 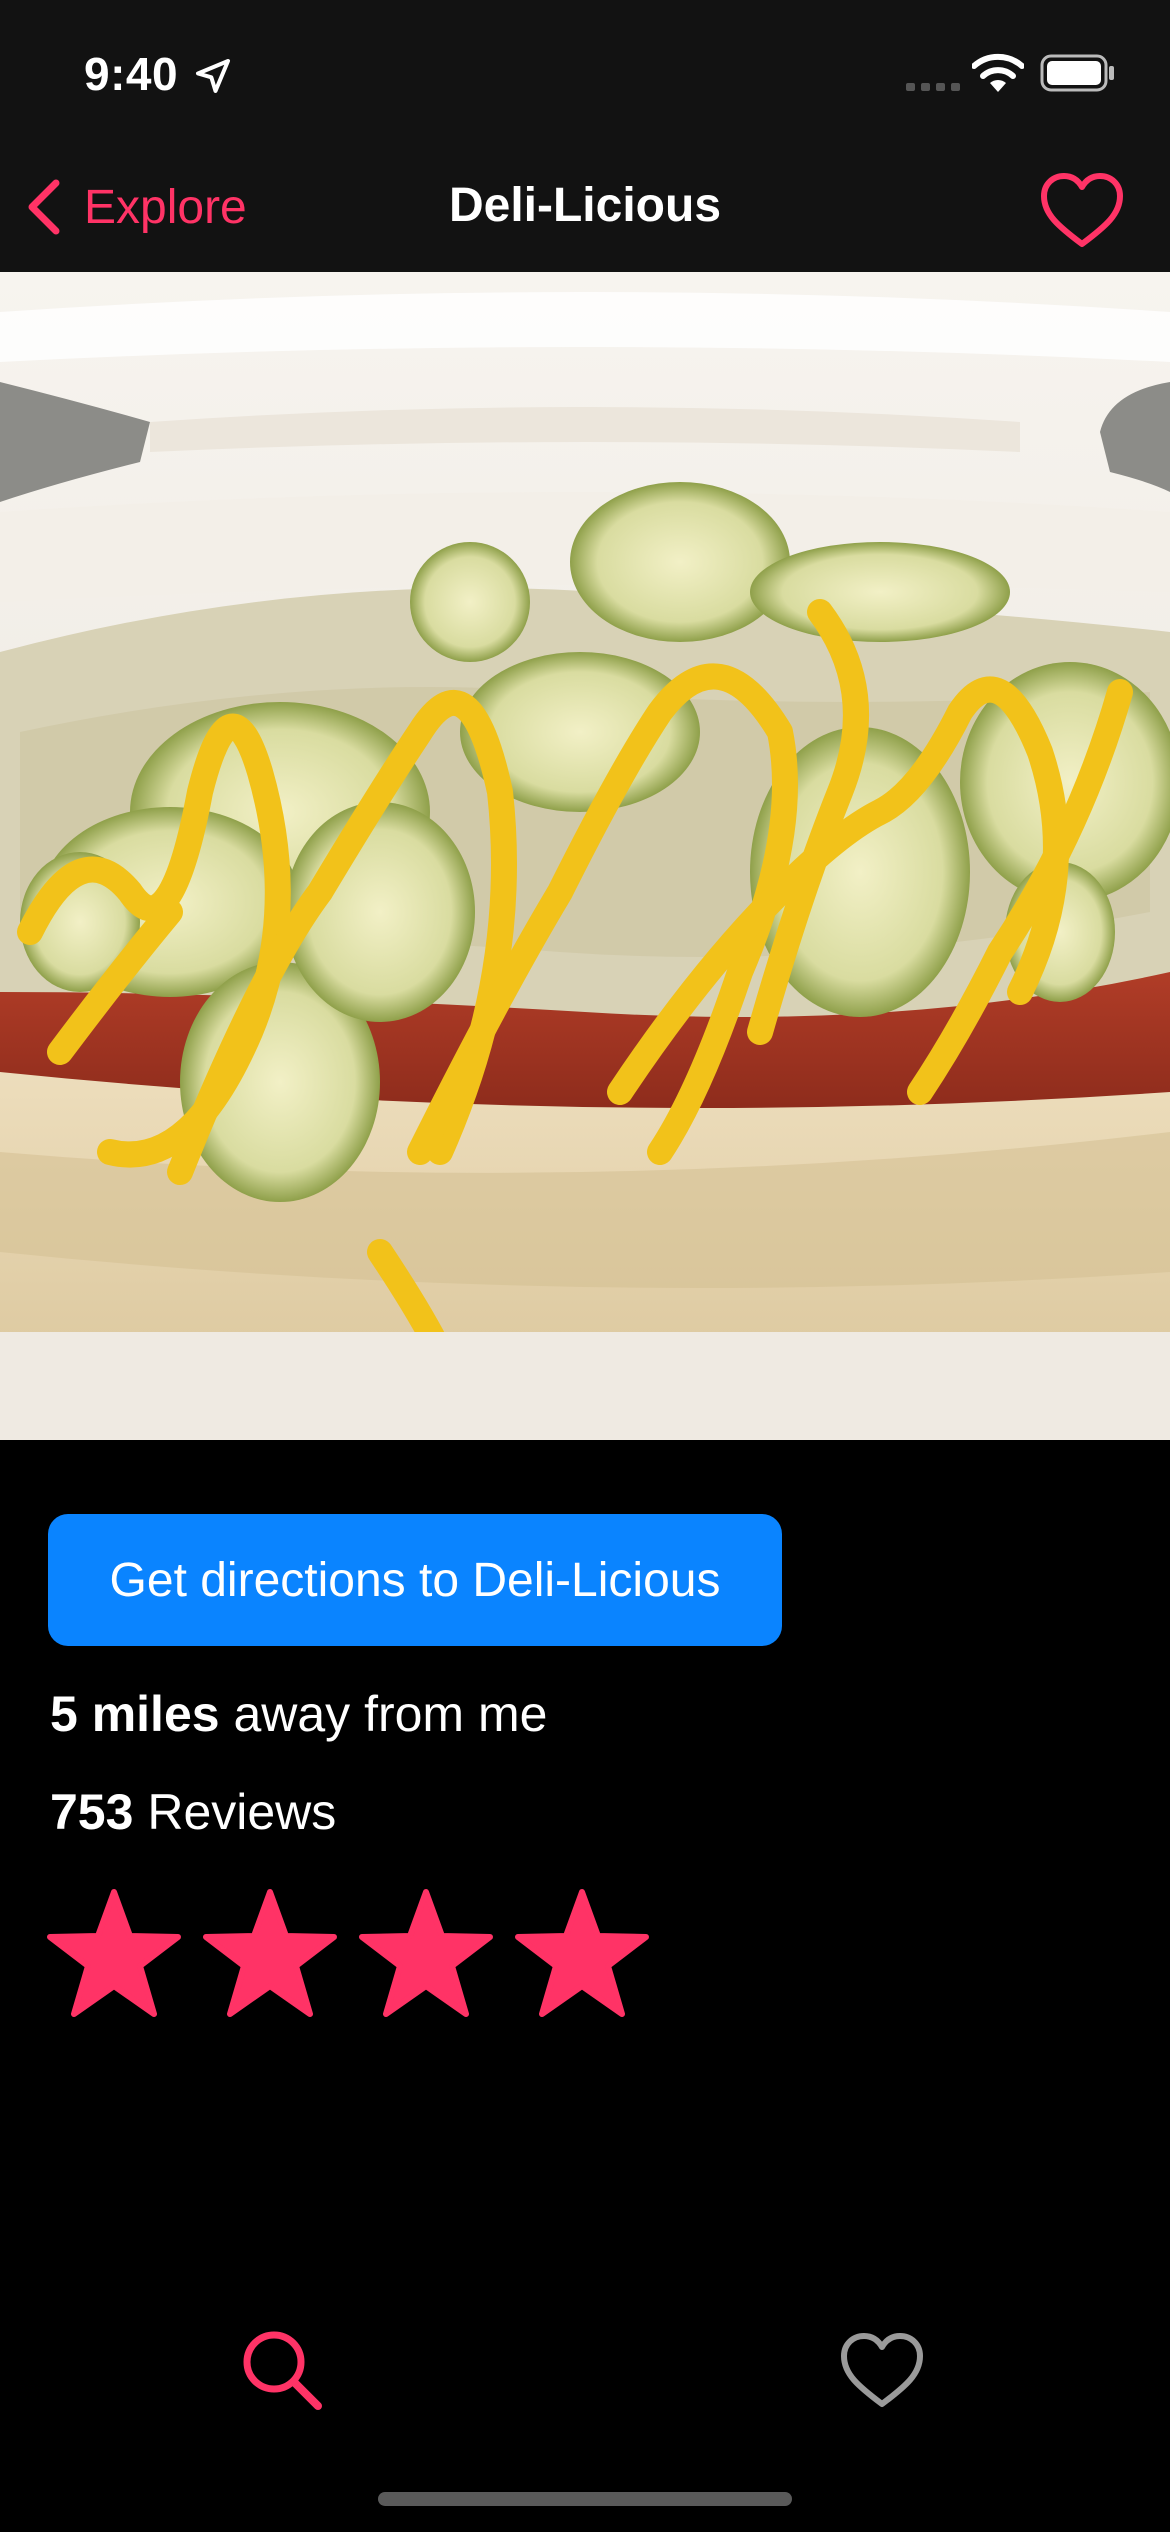 What do you see at coordinates (235, 1812) in the screenshot?
I see `review-count-suffix: Reviews` at bounding box center [235, 1812].